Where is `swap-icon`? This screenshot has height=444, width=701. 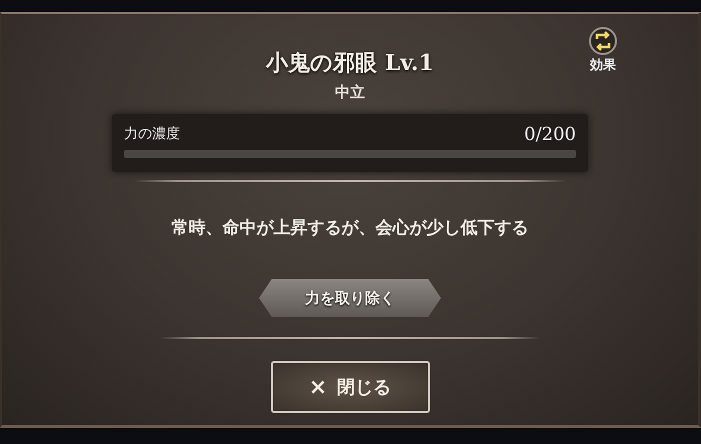
swap-icon is located at coordinates (603, 41).